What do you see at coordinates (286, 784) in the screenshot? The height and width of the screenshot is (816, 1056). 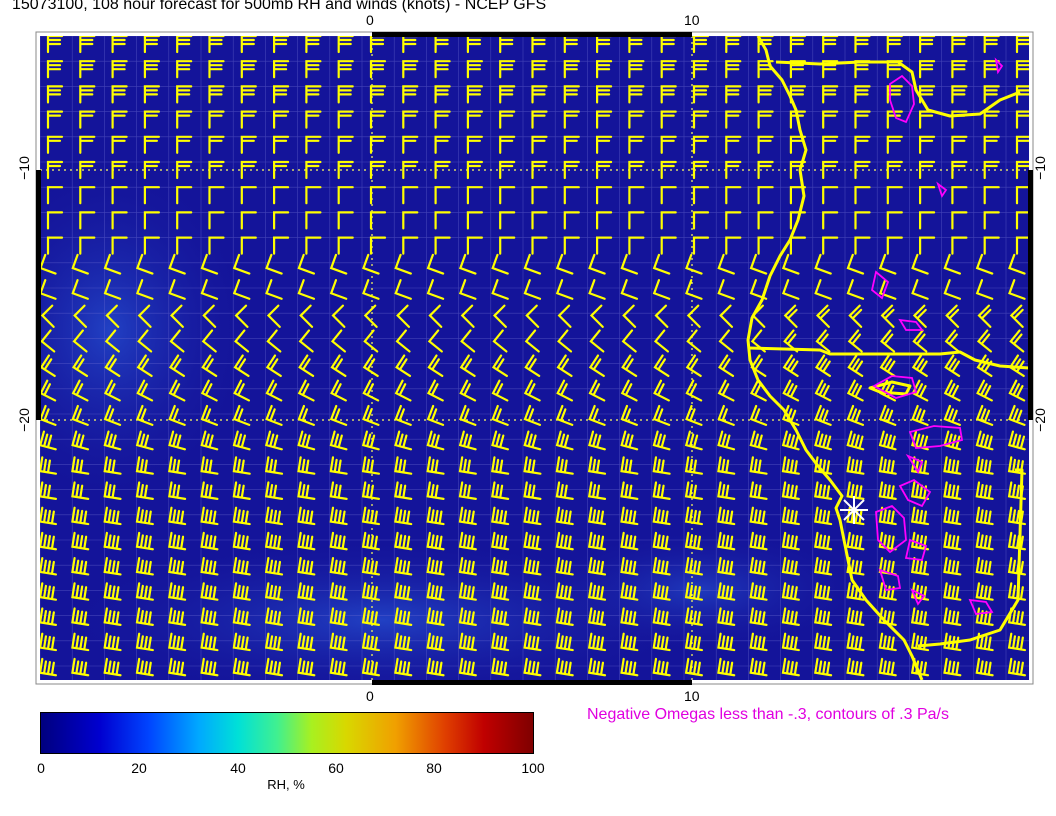 I see `colorbar-label: RH, %` at bounding box center [286, 784].